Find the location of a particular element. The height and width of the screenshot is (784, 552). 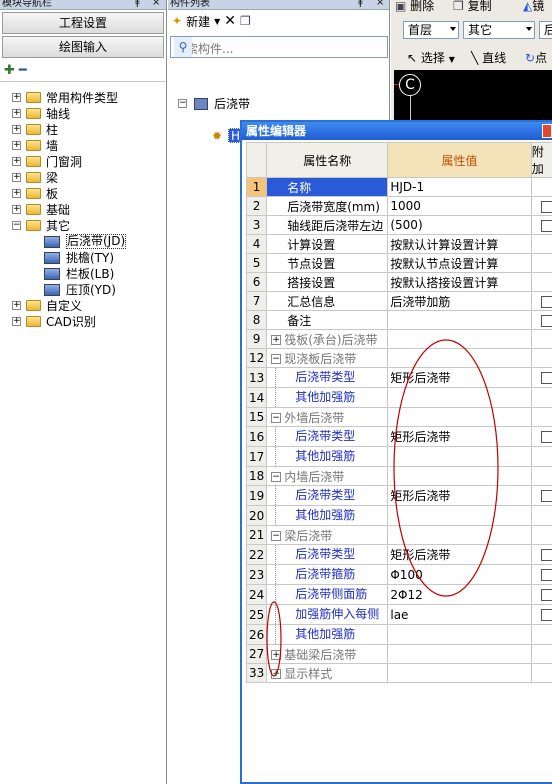

property-name-cell: − 外墙后浇带 is located at coordinates (327, 417).